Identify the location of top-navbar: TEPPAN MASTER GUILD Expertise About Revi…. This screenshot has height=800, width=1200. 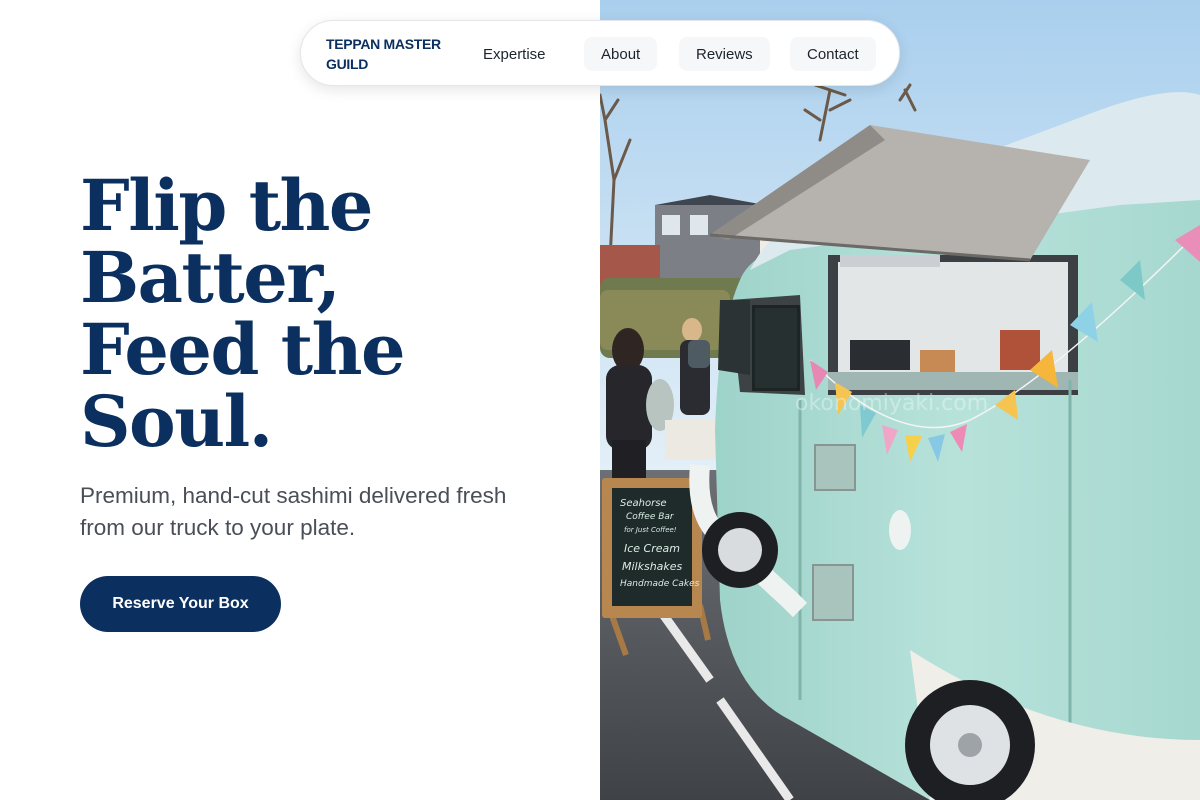
(600, 53).